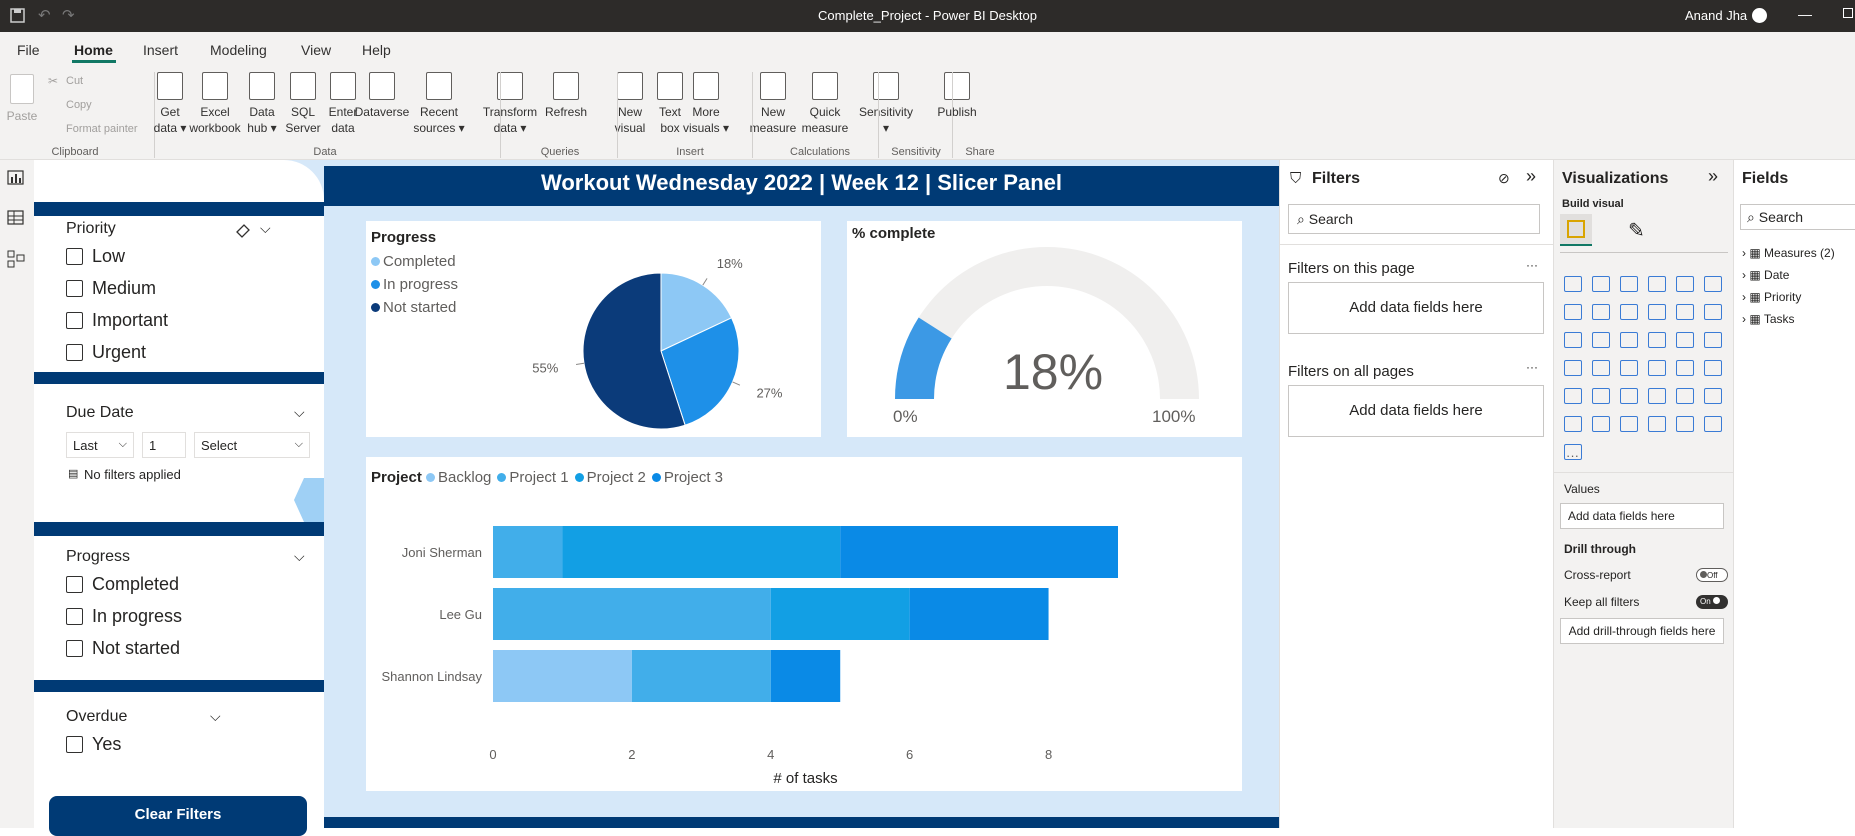 The image size is (1855, 836). Describe the element at coordinates (566, 96) in the screenshot. I see `ribbon-button: Refresh` at that location.